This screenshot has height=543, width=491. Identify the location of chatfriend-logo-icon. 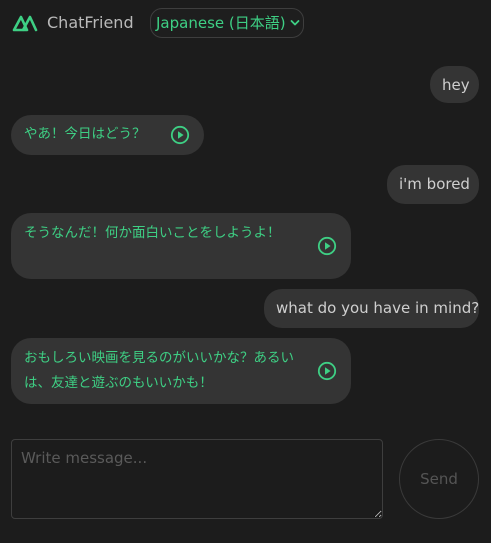
(25, 23).